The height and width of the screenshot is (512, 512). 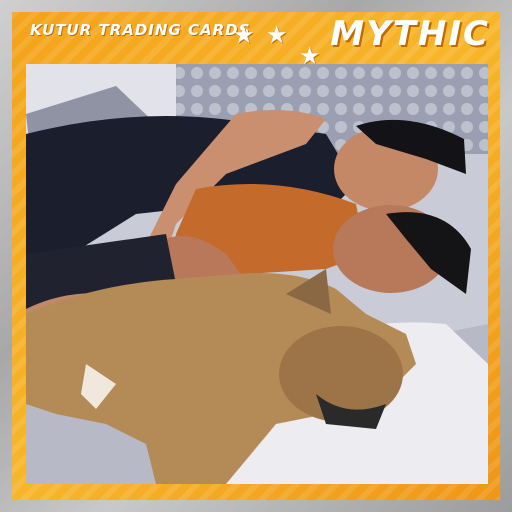 I want to click on rarity-label: MYTHIC, so click(x=410, y=34).